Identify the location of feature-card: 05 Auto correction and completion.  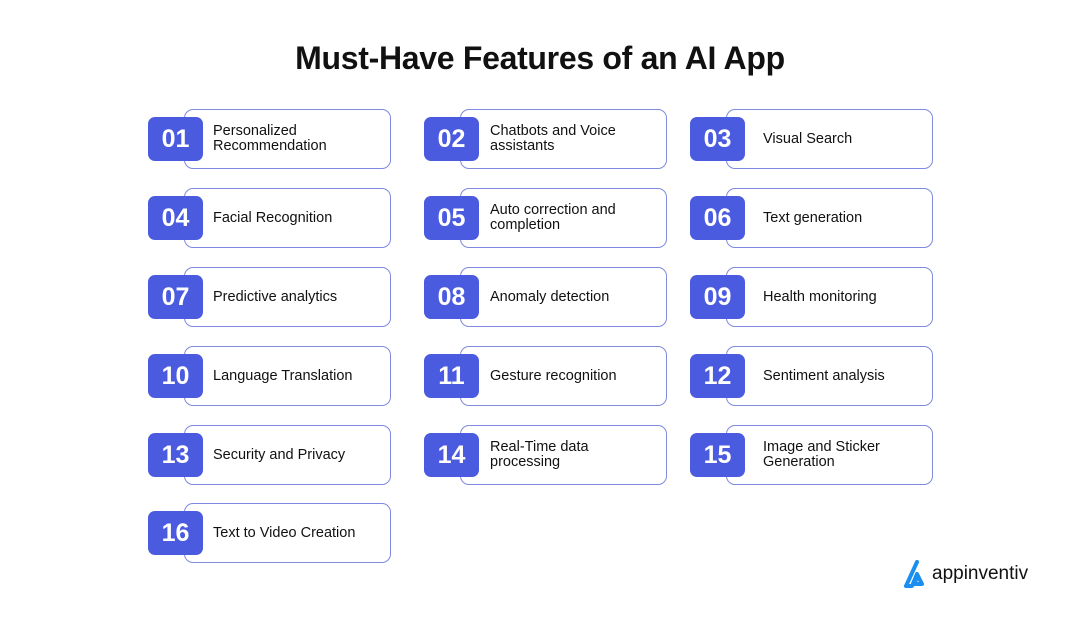
(545, 218).